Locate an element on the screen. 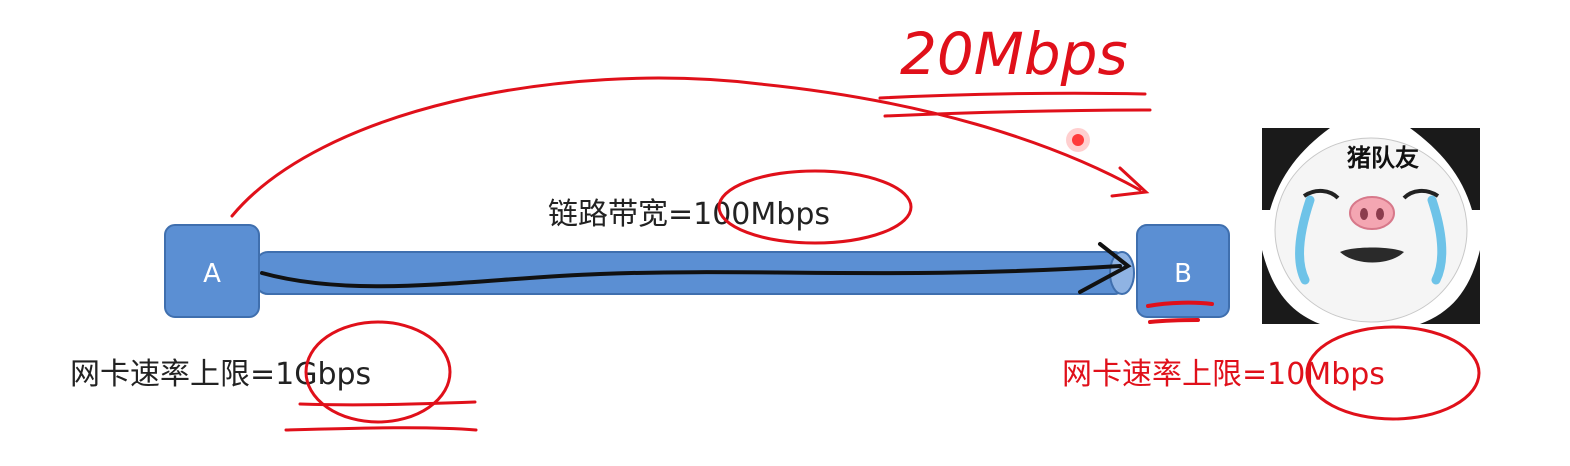 The image size is (1570, 466). handwritten-rate-note: 20Mbps is located at coordinates (1014, 54).